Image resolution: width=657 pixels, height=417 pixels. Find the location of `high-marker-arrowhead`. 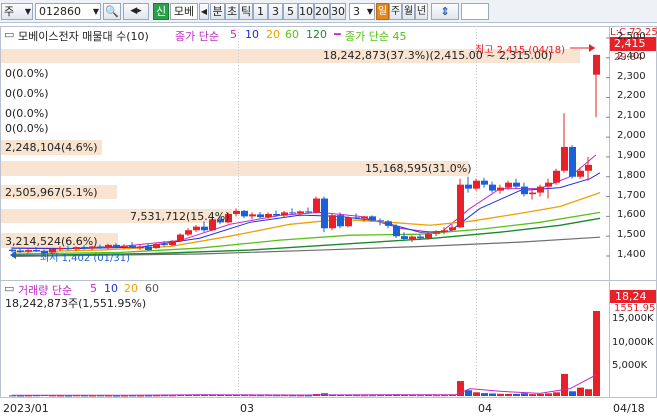

high-marker-arrowhead is located at coordinates (592, 48).